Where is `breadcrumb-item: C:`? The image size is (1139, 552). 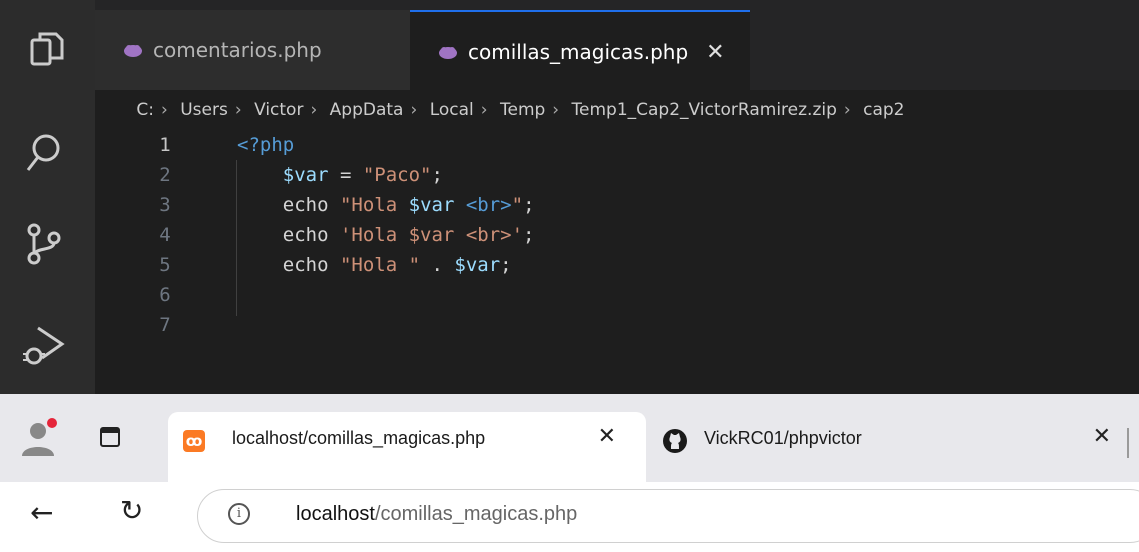 breadcrumb-item: C: is located at coordinates (145, 110).